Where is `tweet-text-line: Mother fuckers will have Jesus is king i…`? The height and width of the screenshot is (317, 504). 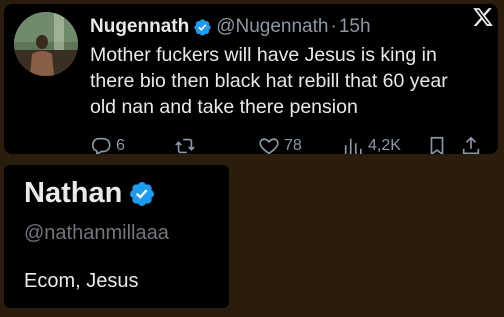
tweet-text-line: Mother fuckers will have Jesus is king i… is located at coordinates (263, 55).